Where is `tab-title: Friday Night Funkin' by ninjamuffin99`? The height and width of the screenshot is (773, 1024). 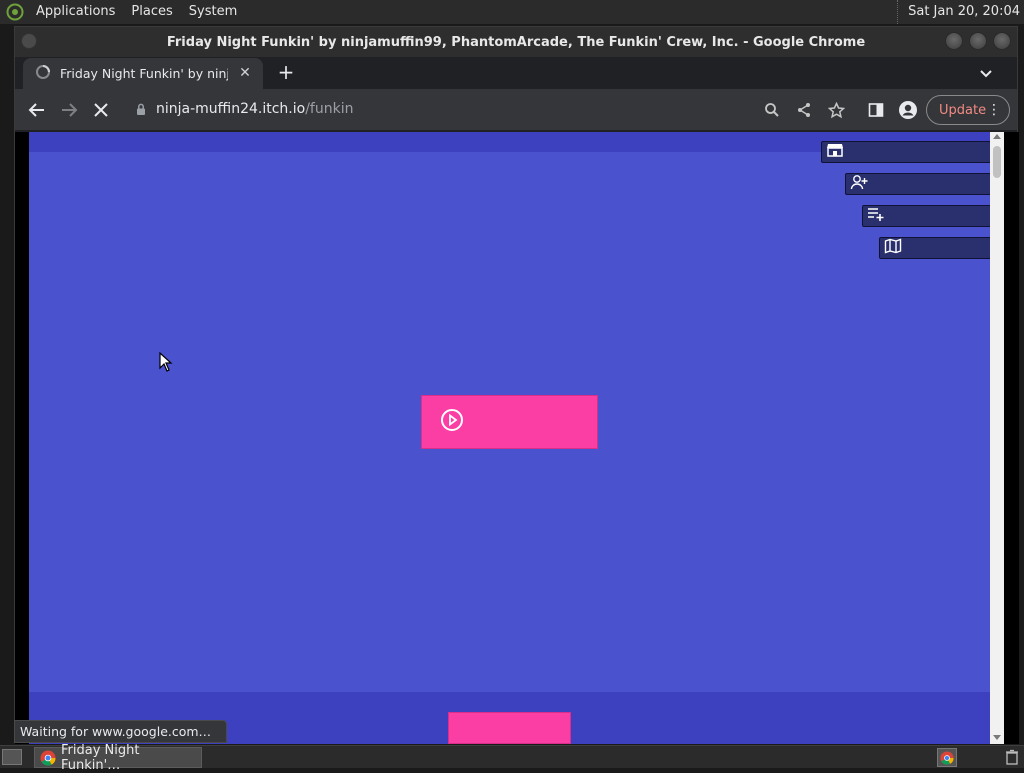
tab-title: Friday Night Funkin' by ninjamuffin99 is located at coordinates (144, 73).